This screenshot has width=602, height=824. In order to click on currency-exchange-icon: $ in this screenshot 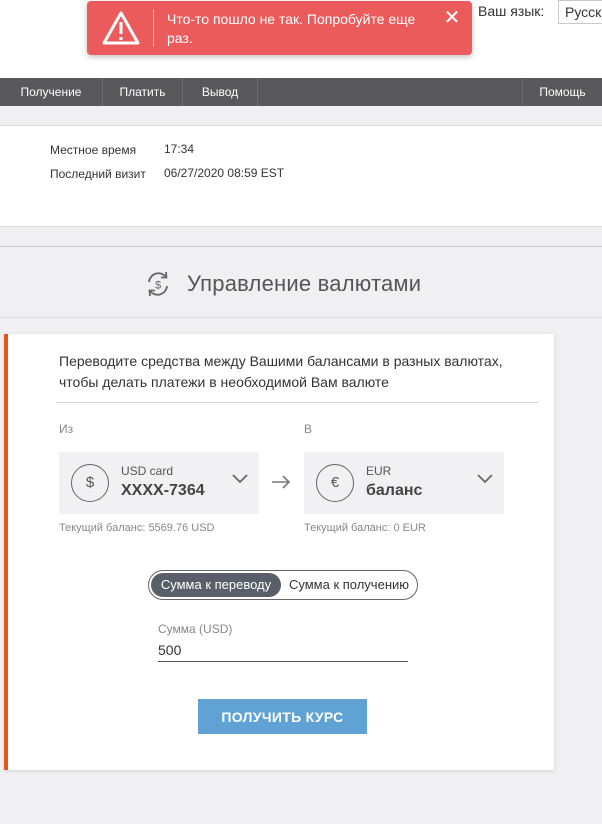, I will do `click(158, 284)`.